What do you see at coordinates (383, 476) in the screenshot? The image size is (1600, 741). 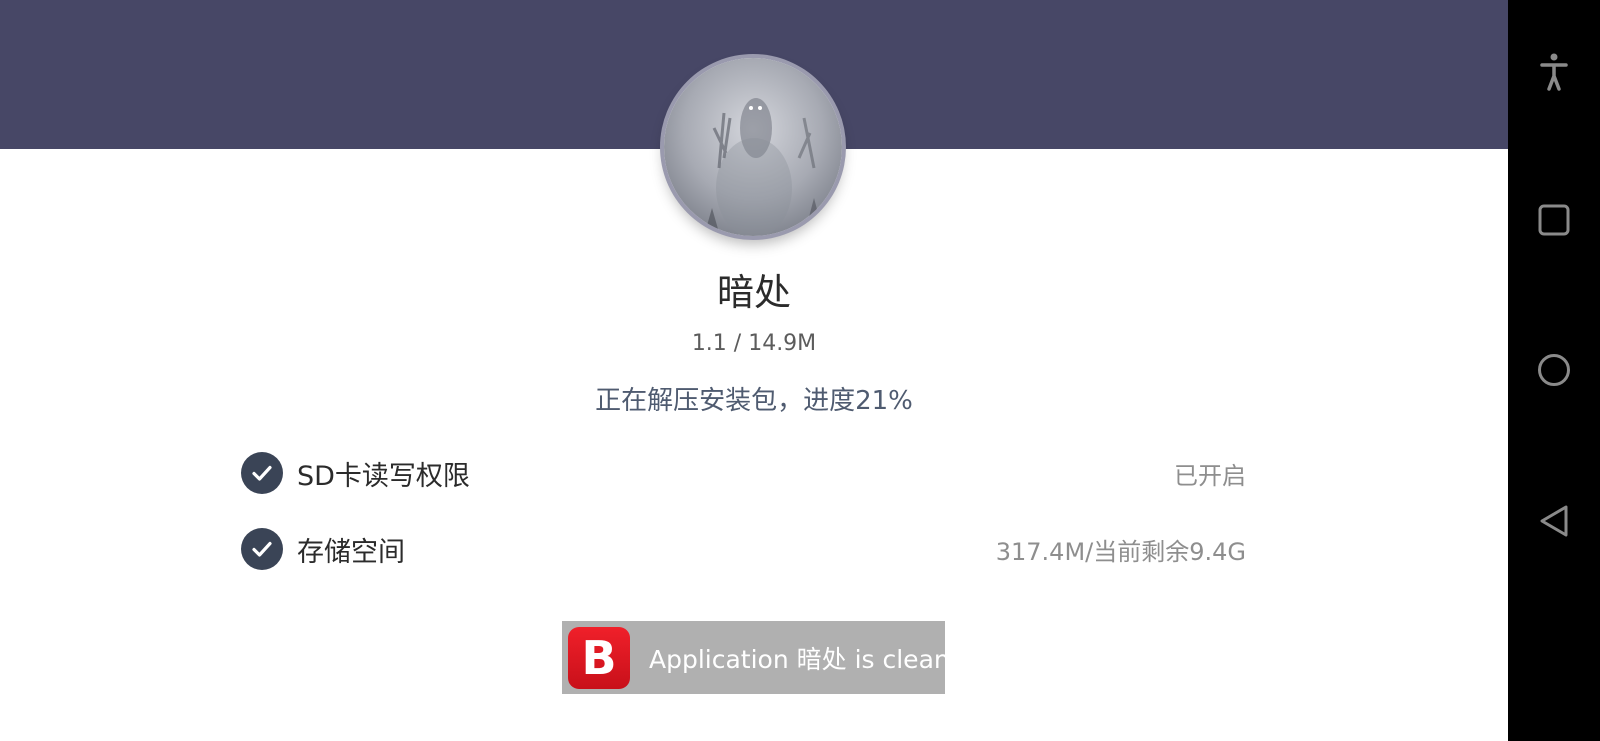 I see `permission-label: SD卡读写权限` at bounding box center [383, 476].